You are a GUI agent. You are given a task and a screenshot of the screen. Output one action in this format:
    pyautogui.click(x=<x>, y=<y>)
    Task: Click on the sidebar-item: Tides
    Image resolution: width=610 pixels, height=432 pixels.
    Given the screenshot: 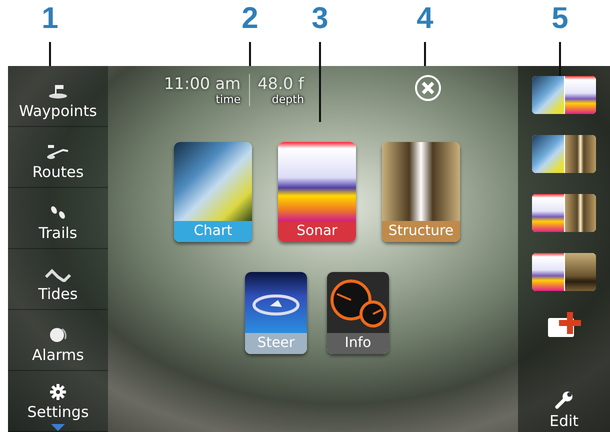 What is the action you would take?
    pyautogui.click(x=58, y=279)
    